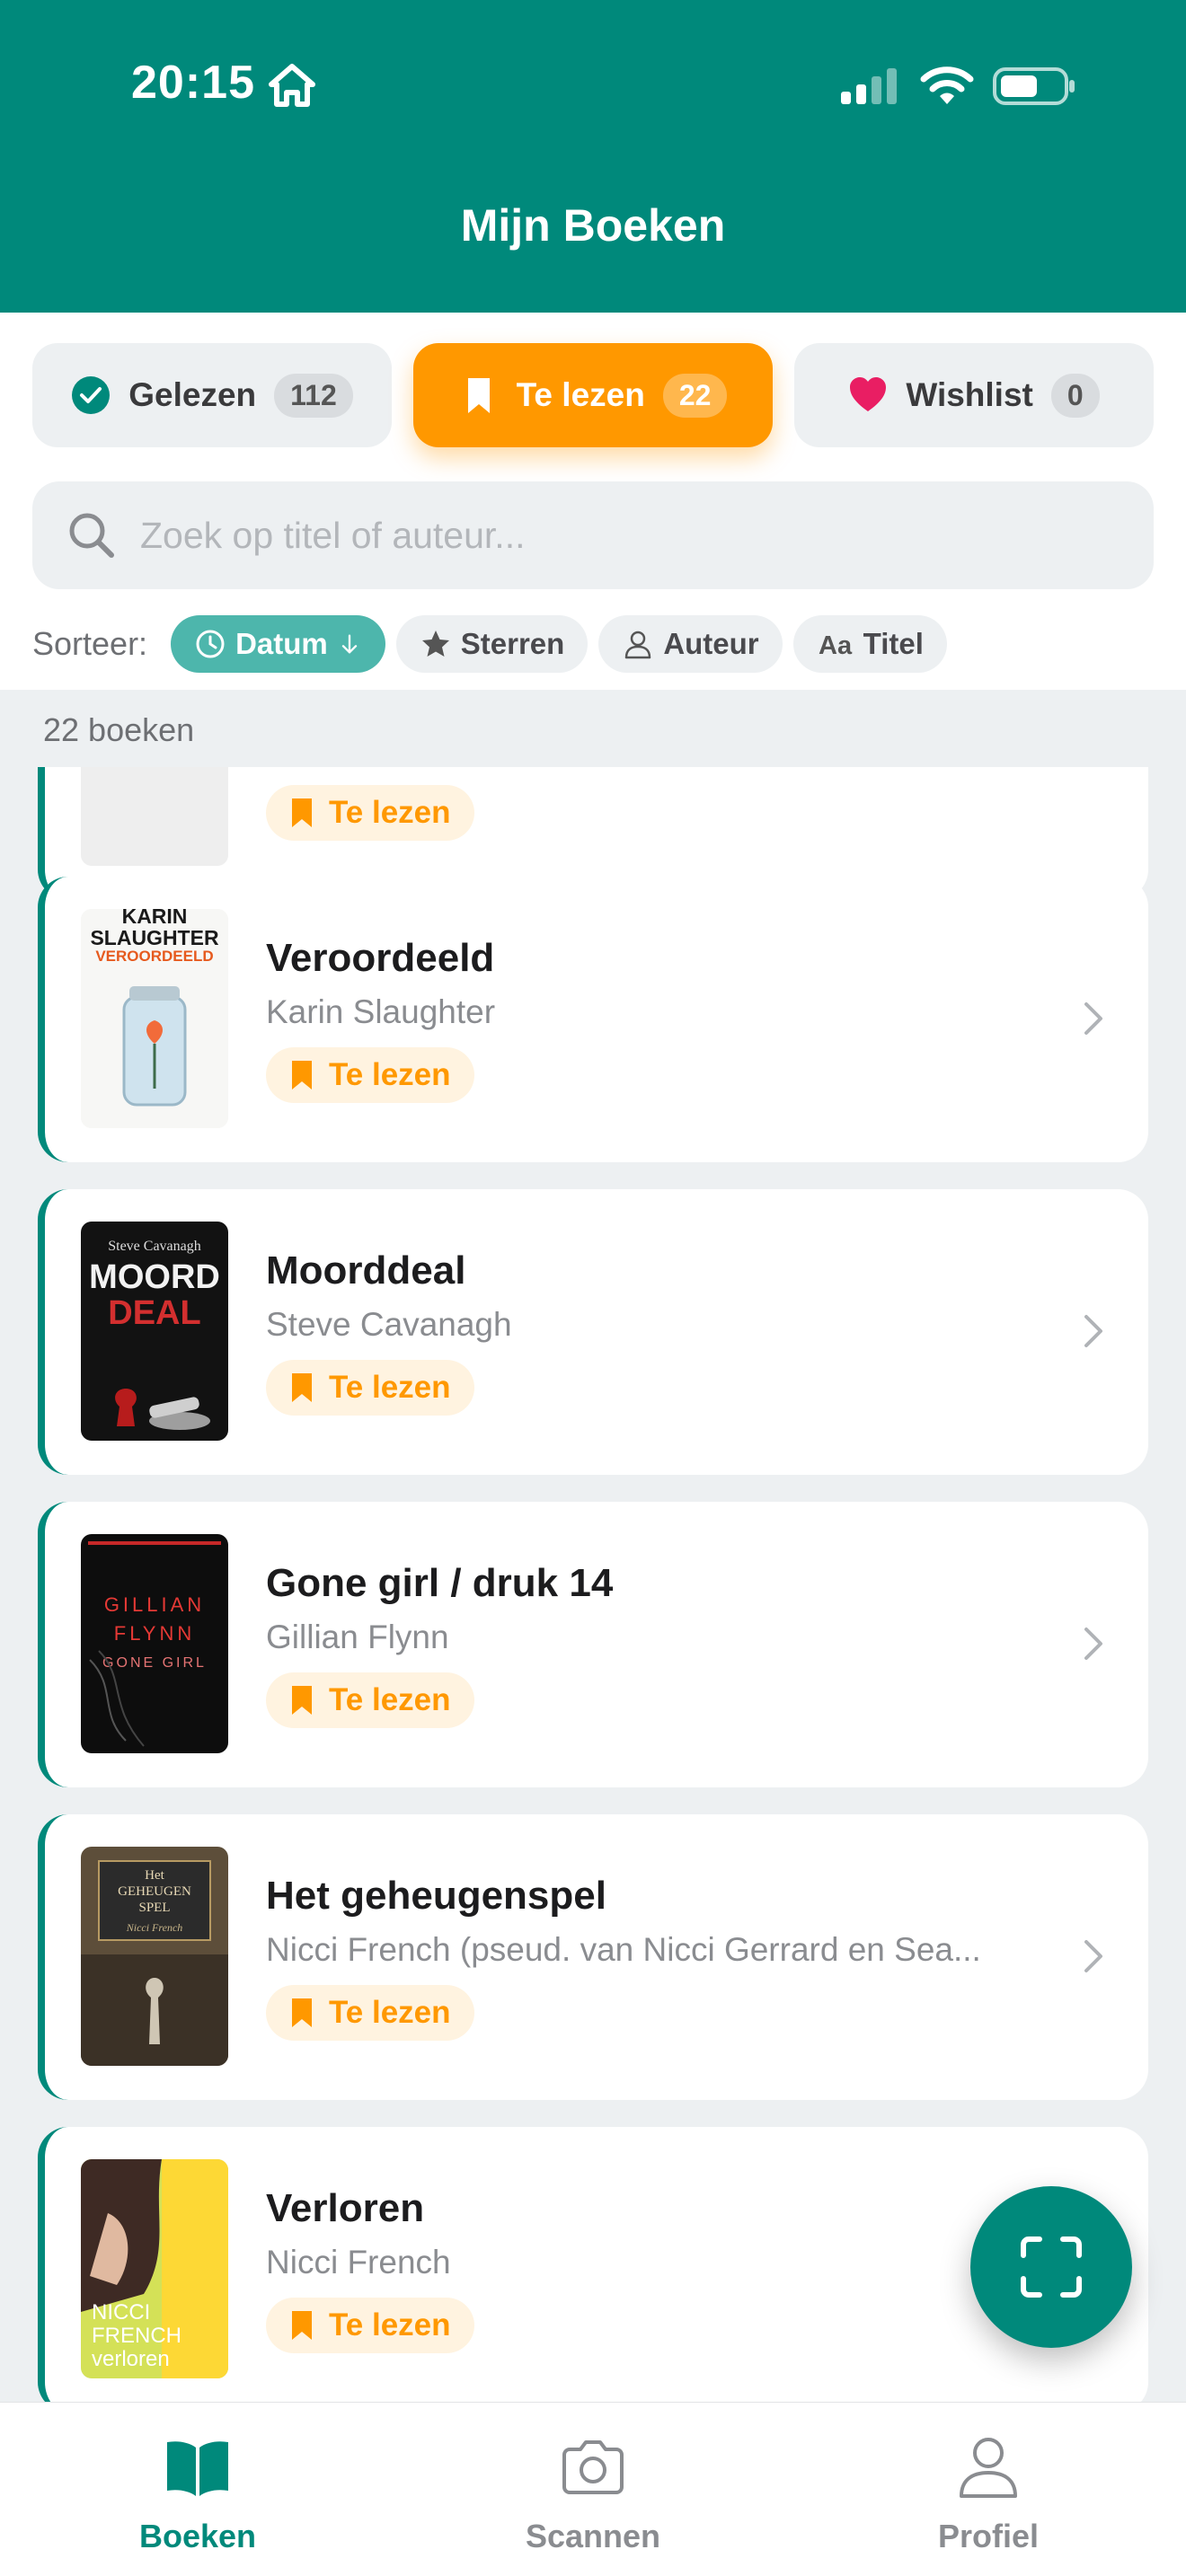 This screenshot has height=2576, width=1186. What do you see at coordinates (868, 394) in the screenshot?
I see `heart-icon` at bounding box center [868, 394].